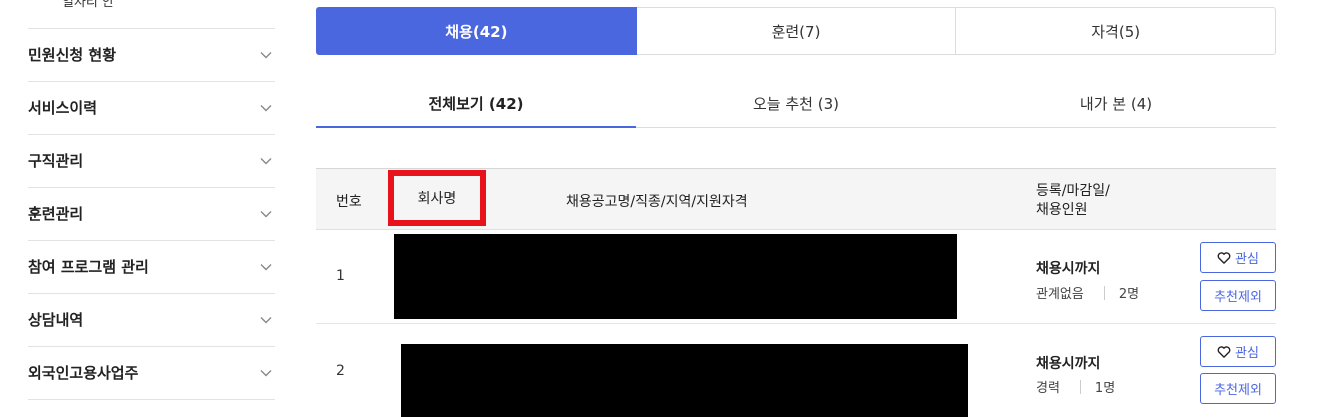 This screenshot has width=1341, height=417. I want to click on sidebar-item-label: 서비스이력, so click(63, 108).